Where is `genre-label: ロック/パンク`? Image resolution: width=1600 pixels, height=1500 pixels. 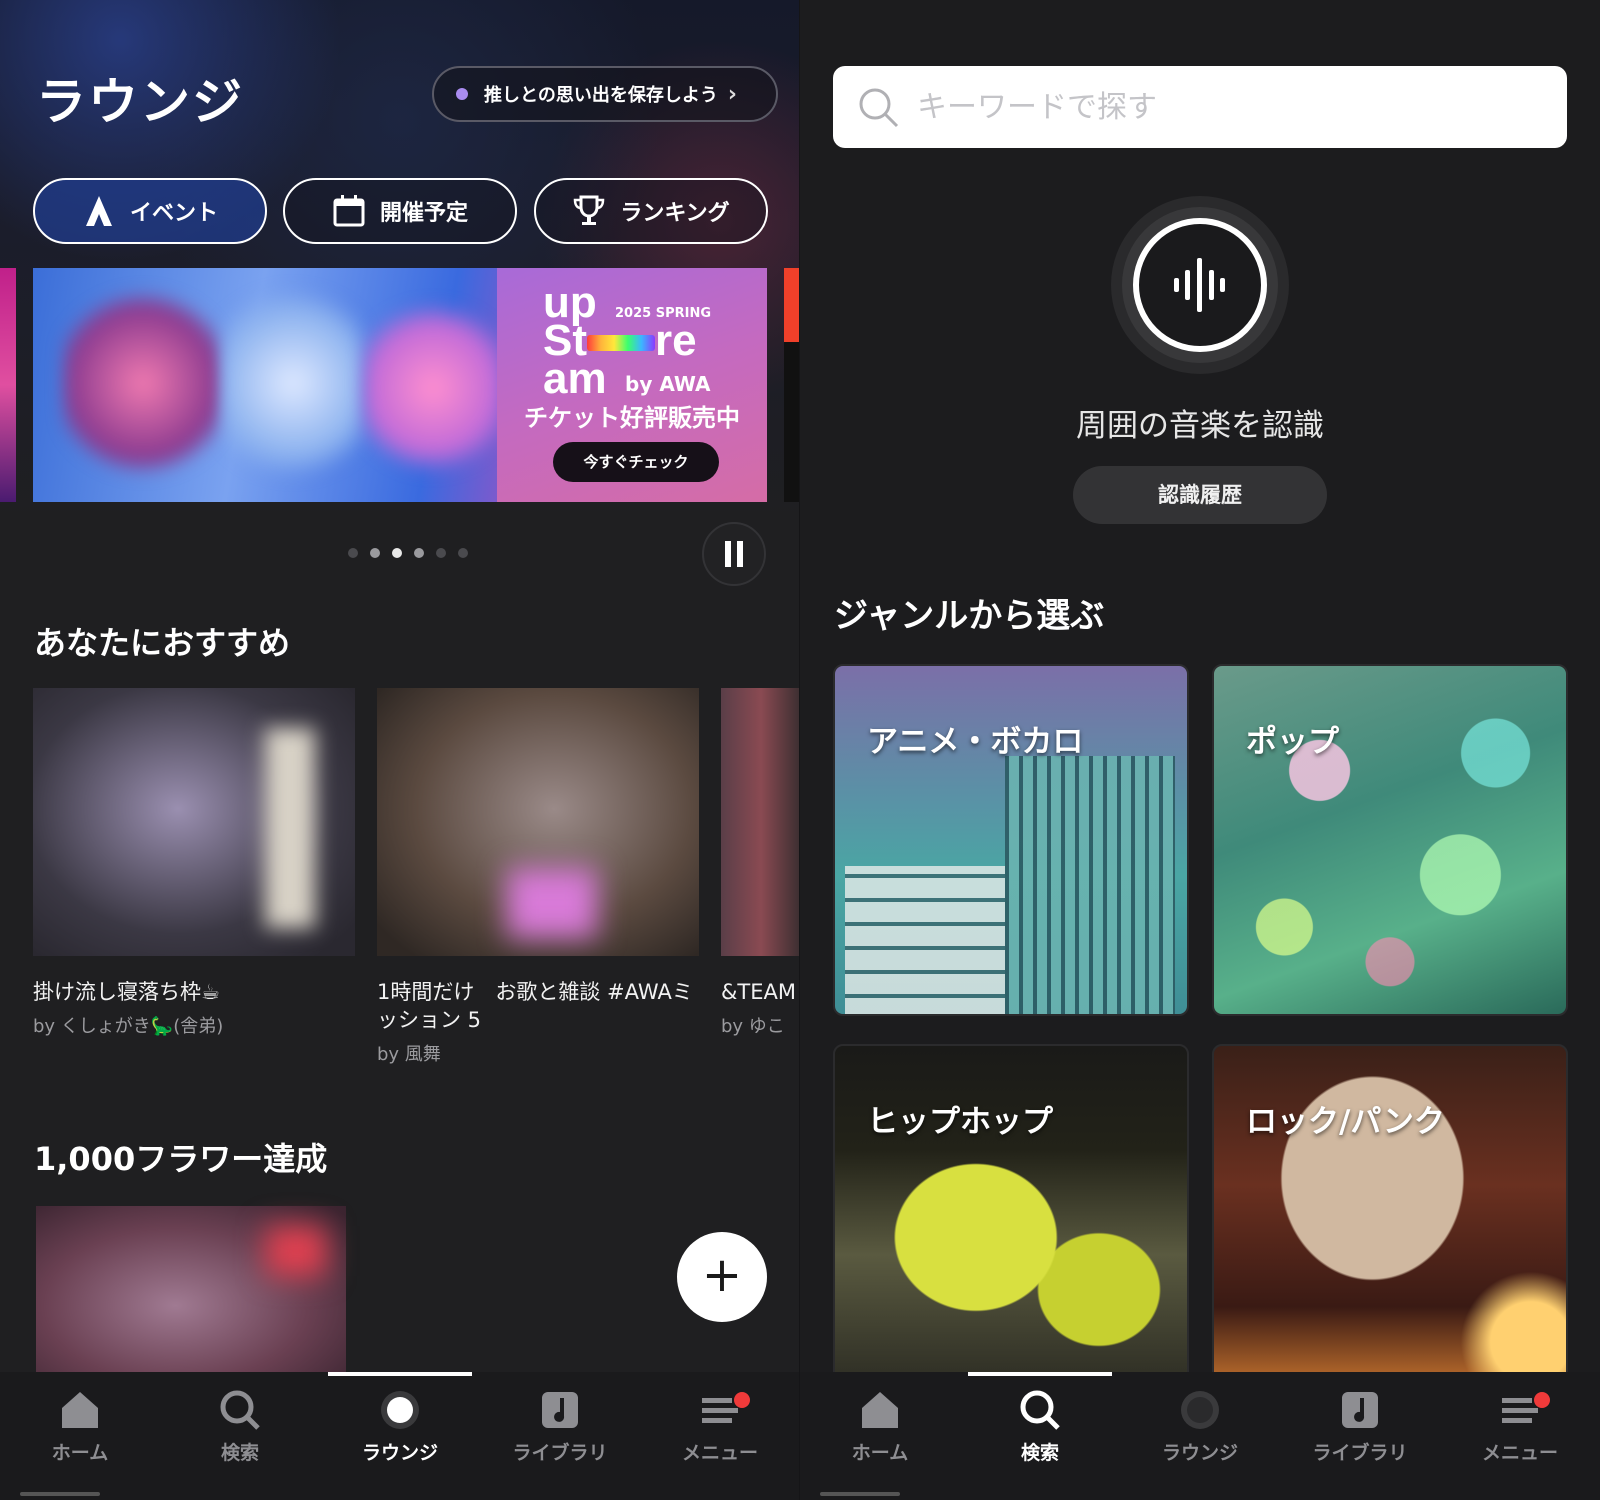
genre-label: ロック/パンク is located at coordinates (1345, 1122).